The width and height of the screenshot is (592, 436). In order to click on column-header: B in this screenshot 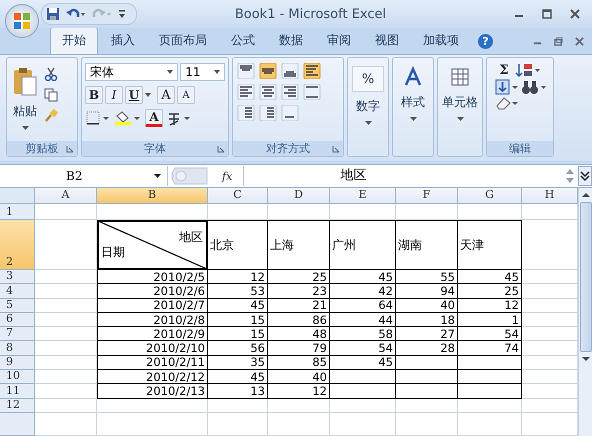, I will do `click(152, 196)`.